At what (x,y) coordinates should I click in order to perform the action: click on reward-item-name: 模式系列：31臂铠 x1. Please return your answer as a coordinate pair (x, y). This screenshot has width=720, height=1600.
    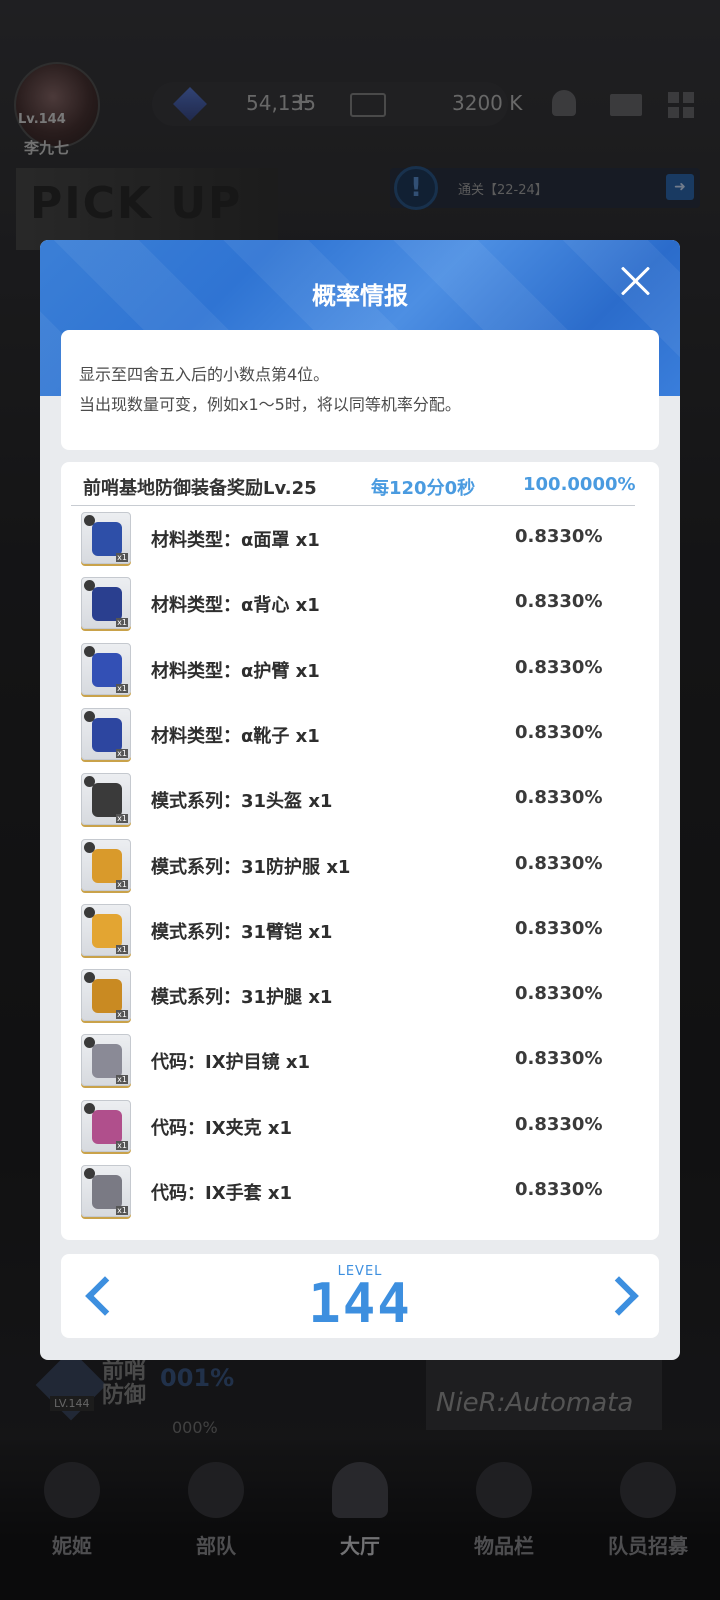
    Looking at the image, I should click on (242, 932).